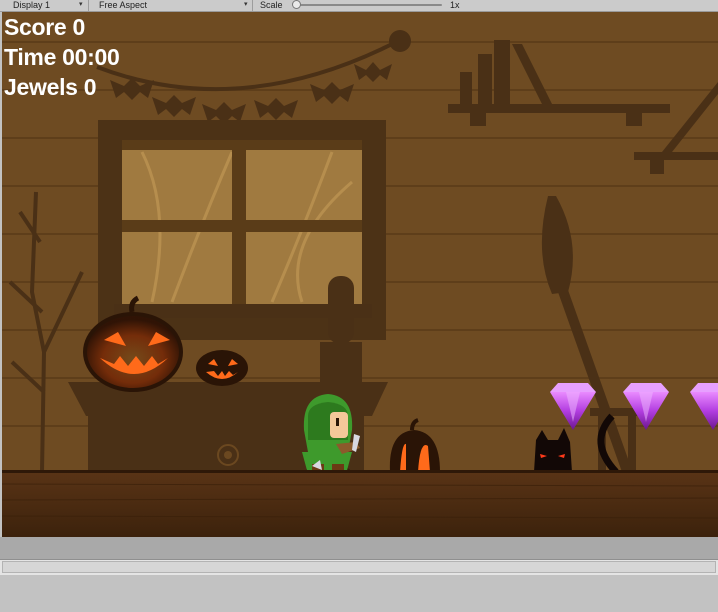 This screenshot has width=718, height=612. What do you see at coordinates (50, 87) in the screenshot?
I see `jewels-text: Jewels 0` at bounding box center [50, 87].